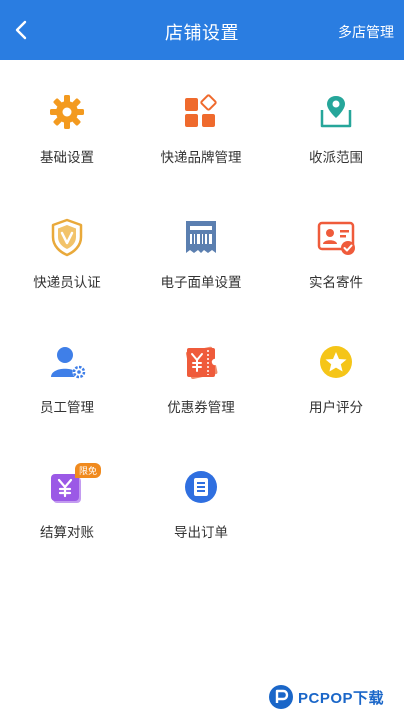  I want to click on grid-item-label: 快递品牌管理, so click(201, 157).